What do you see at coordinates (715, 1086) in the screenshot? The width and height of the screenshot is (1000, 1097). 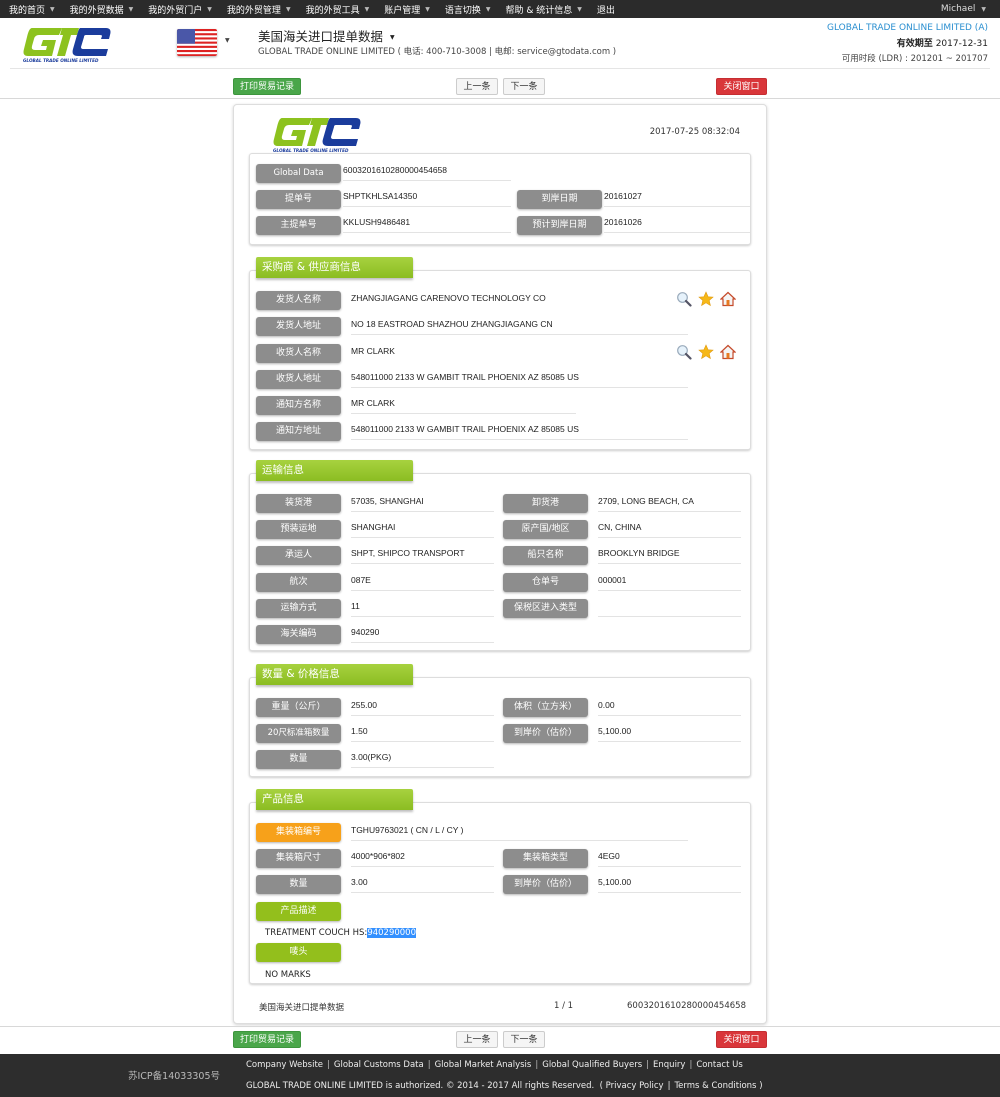 I see `terms-conditions-link: Terms & Conditions` at bounding box center [715, 1086].